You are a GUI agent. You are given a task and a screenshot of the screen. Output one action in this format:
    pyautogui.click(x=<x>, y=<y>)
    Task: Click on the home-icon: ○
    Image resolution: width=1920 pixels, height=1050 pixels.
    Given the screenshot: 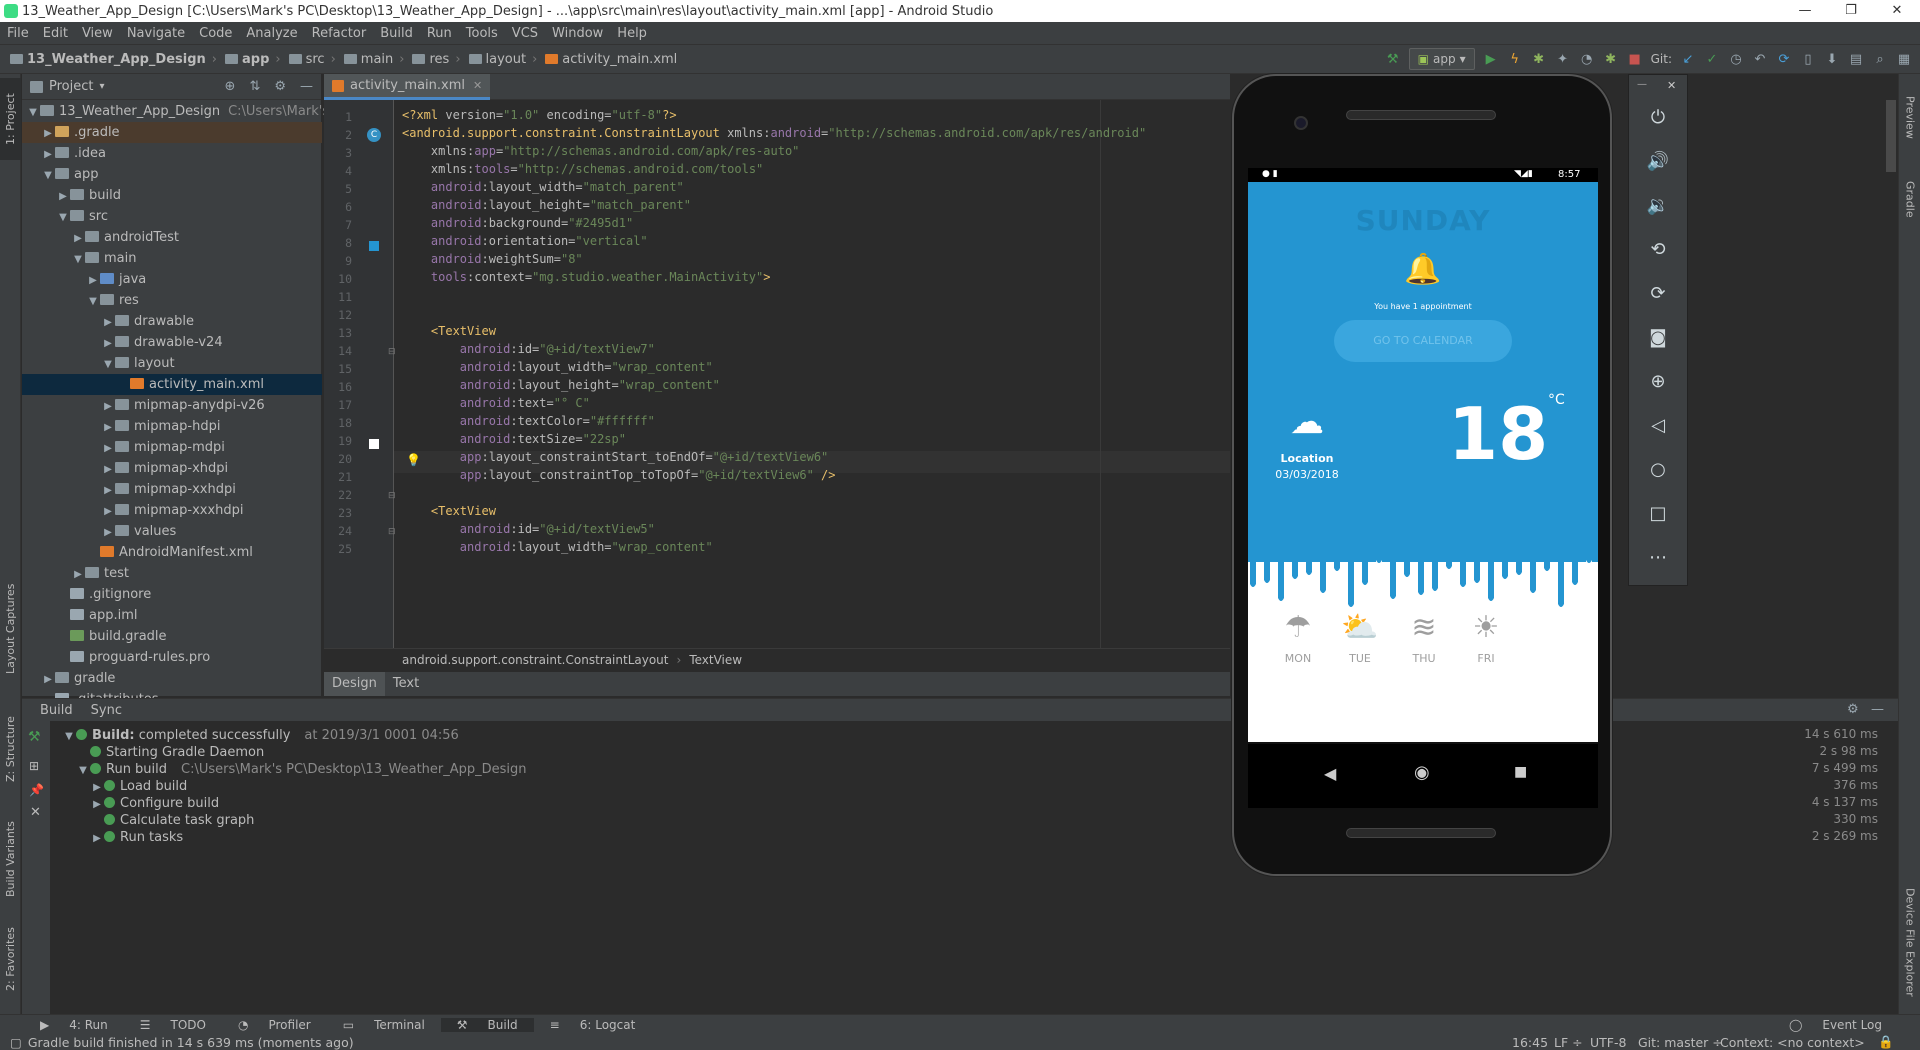 What is the action you would take?
    pyautogui.click(x=1658, y=469)
    